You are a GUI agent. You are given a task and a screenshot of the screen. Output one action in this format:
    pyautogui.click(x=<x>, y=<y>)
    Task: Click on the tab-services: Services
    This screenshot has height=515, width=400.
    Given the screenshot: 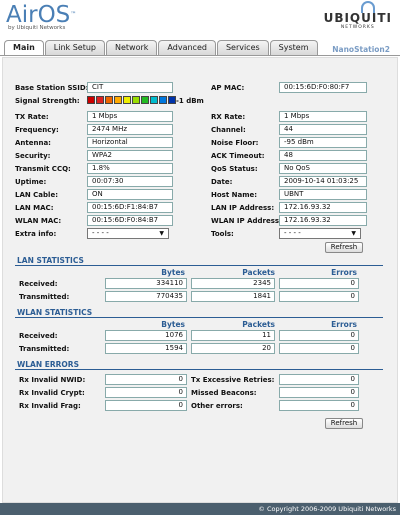 What is the action you would take?
    pyautogui.click(x=242, y=47)
    